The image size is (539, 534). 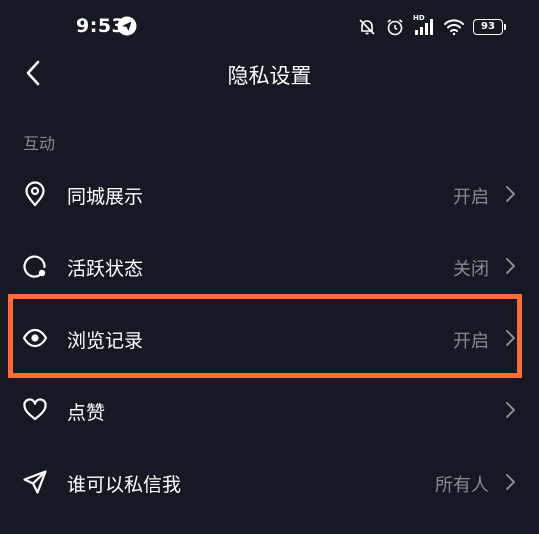 I want to click on section-header: 互动, so click(x=39, y=143).